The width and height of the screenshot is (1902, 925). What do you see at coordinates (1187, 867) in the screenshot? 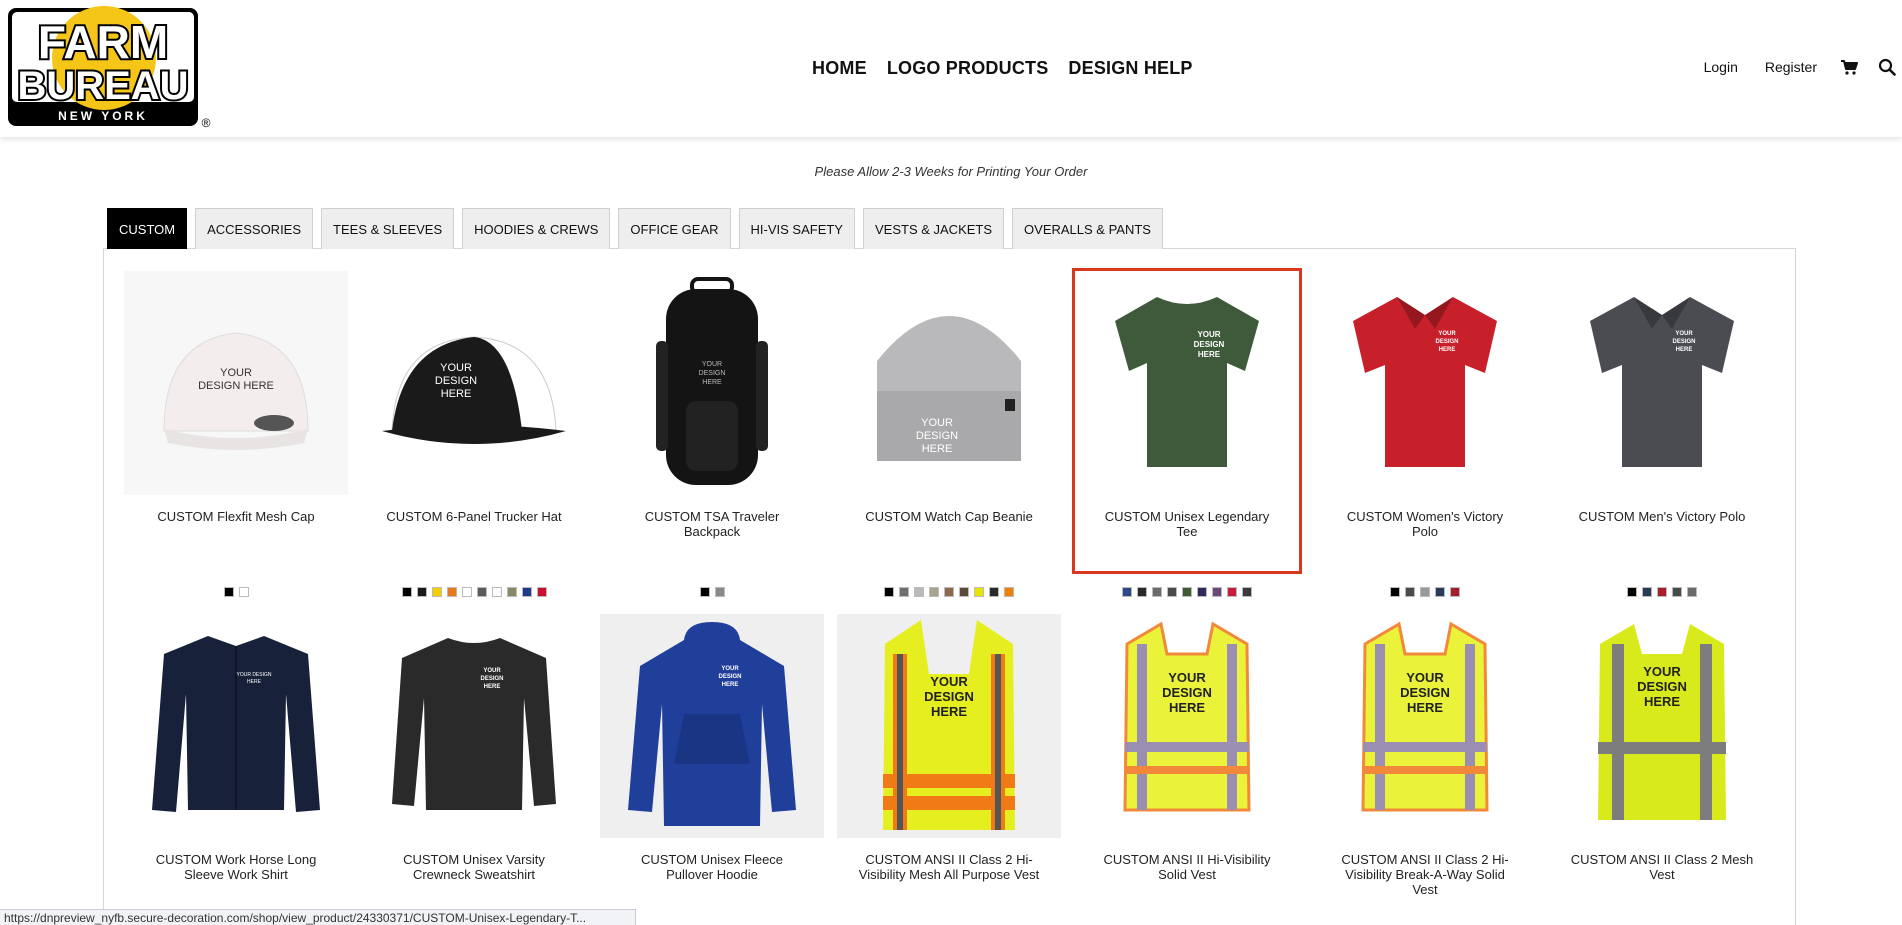
I see `product-name: CUSTOM ANSI II Hi-Visibility Solid Vest` at bounding box center [1187, 867].